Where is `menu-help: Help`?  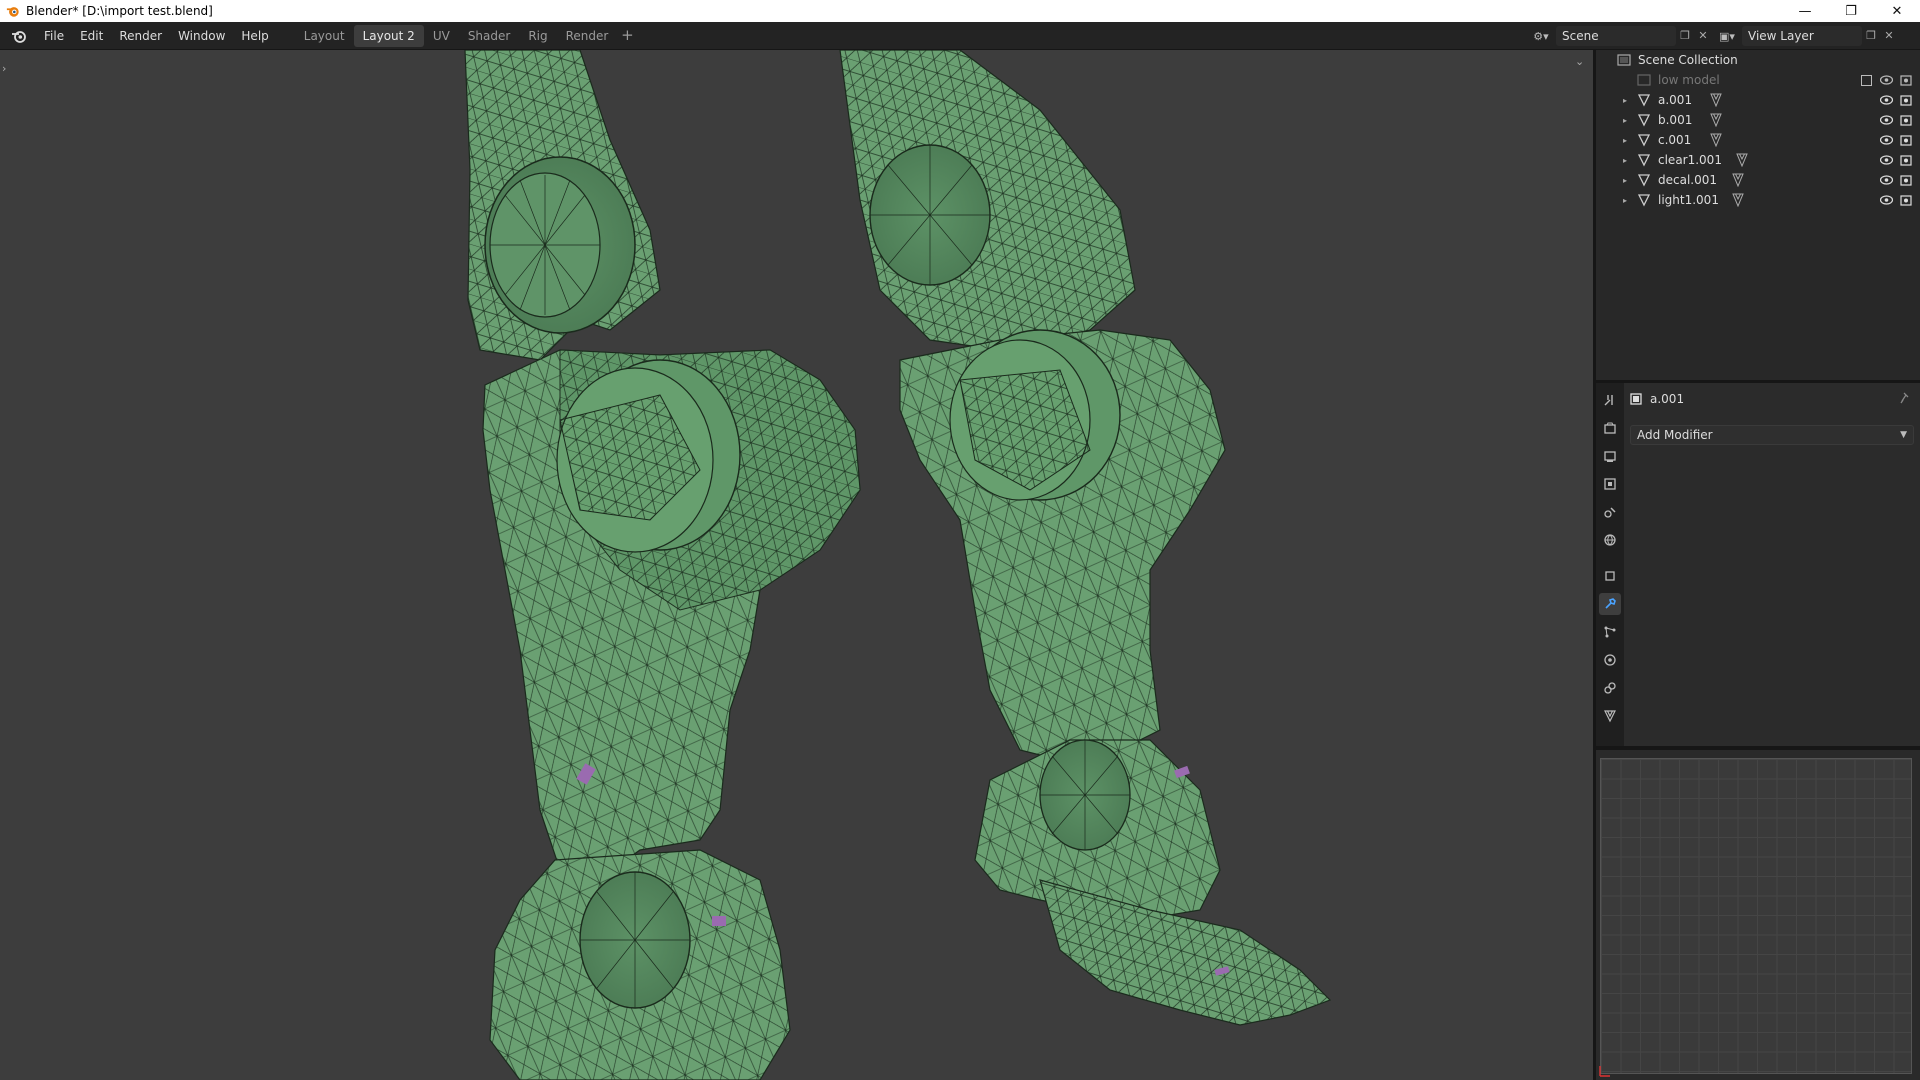
menu-help: Help is located at coordinates (254, 36).